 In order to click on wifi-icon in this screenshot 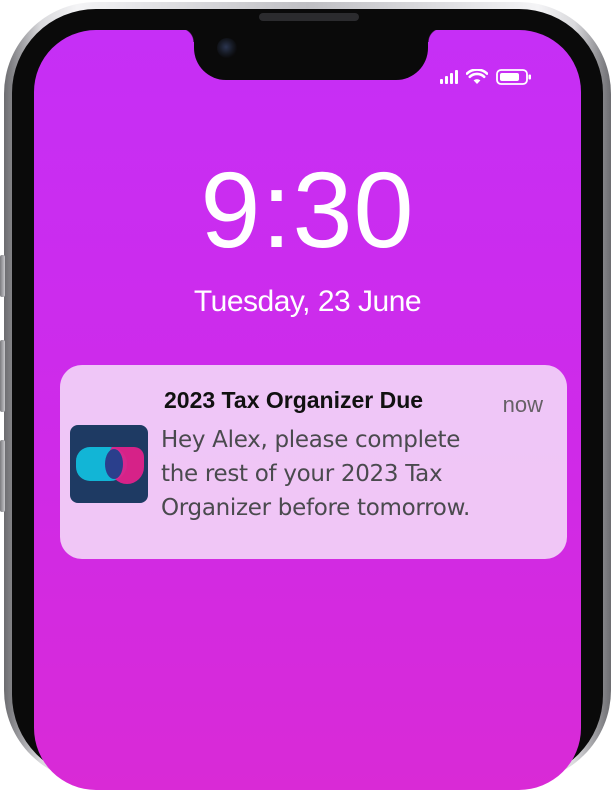, I will do `click(477, 76)`.